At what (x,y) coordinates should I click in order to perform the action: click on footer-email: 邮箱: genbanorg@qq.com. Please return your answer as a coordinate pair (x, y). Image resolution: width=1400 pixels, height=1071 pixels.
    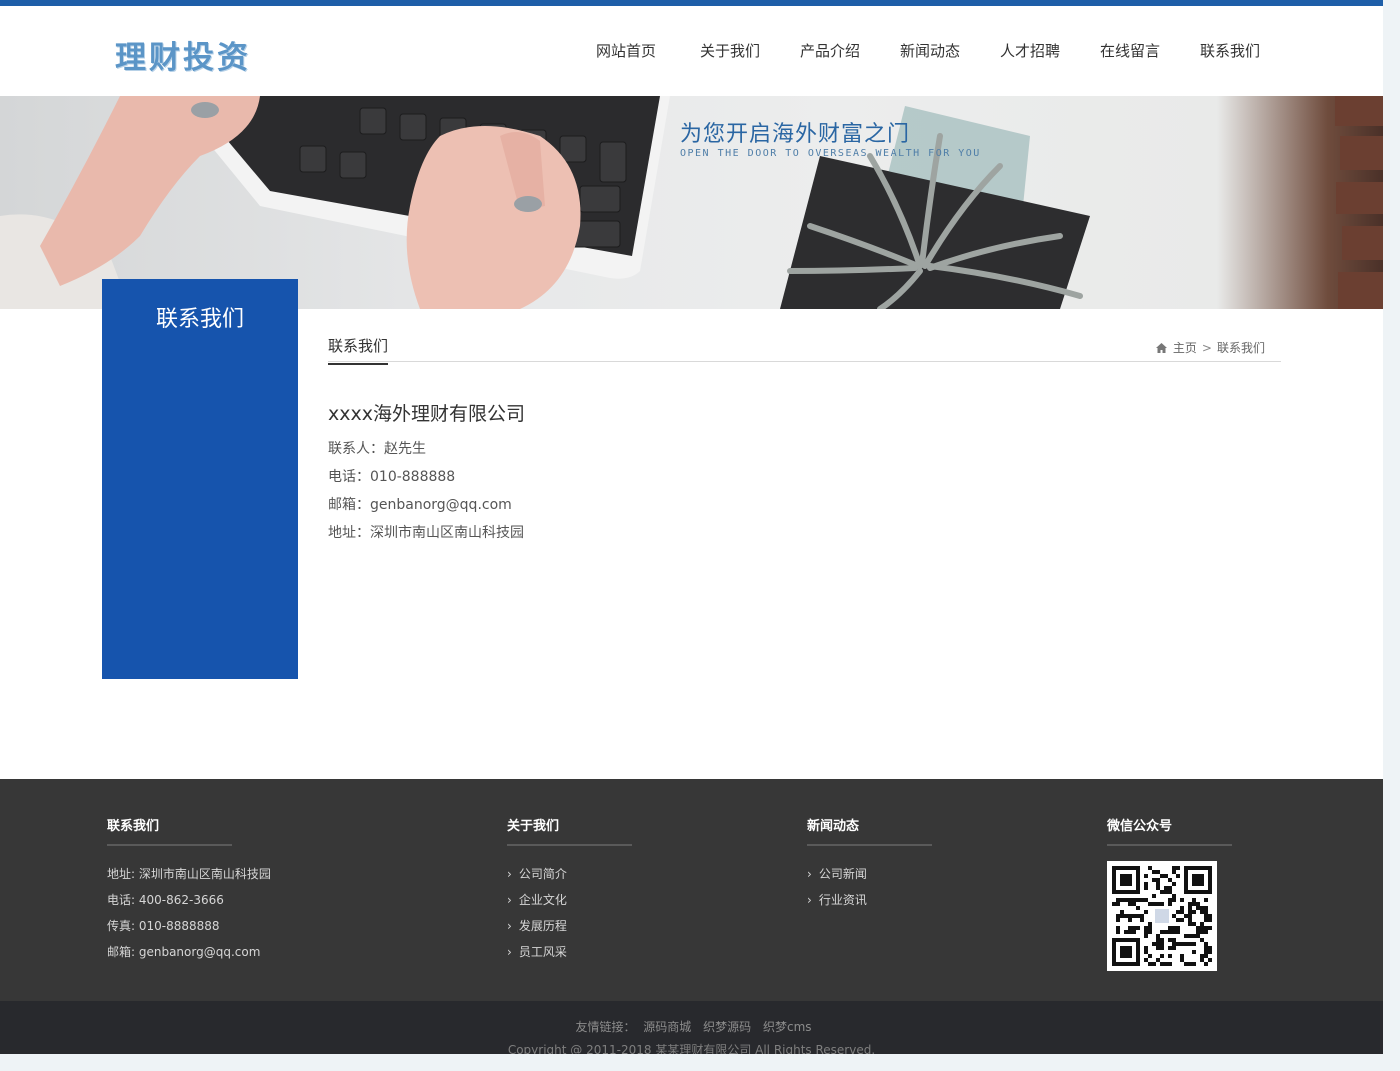
    Looking at the image, I should click on (184, 952).